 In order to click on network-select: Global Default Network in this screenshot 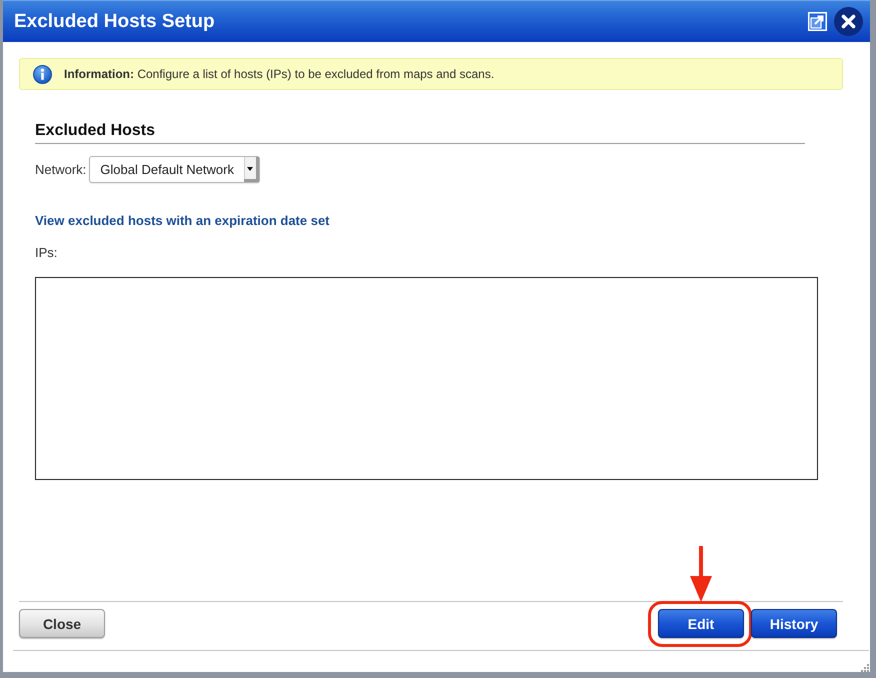, I will do `click(174, 169)`.